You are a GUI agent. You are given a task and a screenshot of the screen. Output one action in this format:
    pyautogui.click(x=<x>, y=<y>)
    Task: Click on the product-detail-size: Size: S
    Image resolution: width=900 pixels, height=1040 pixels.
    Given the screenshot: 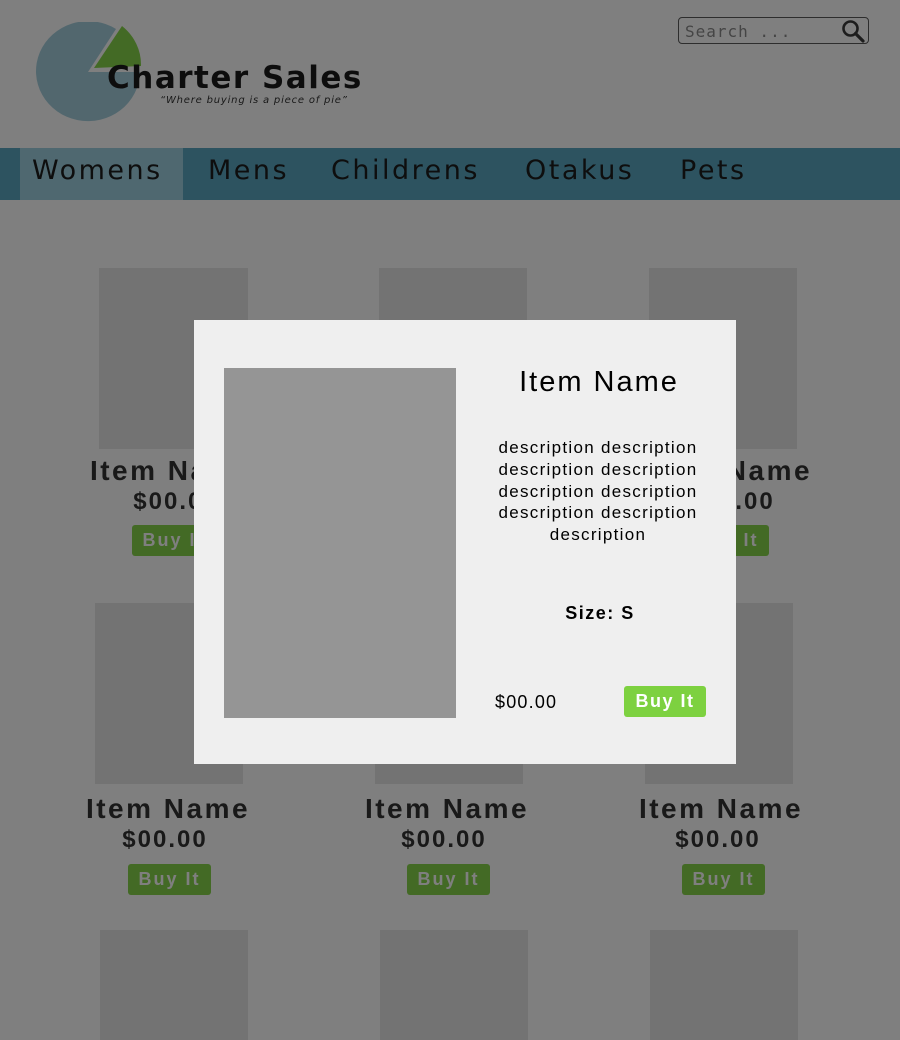 What is the action you would take?
    pyautogui.click(x=600, y=613)
    